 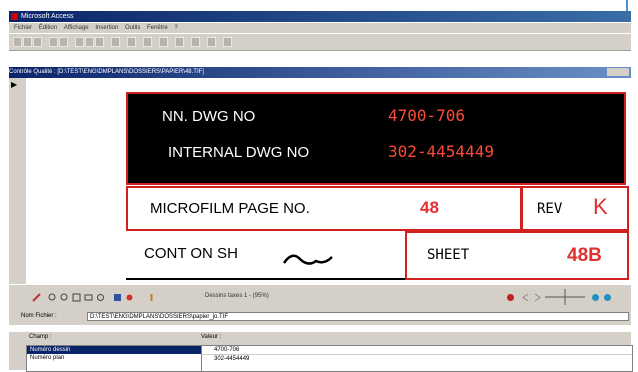 I want to click on open-icon, so click(x=27, y=42).